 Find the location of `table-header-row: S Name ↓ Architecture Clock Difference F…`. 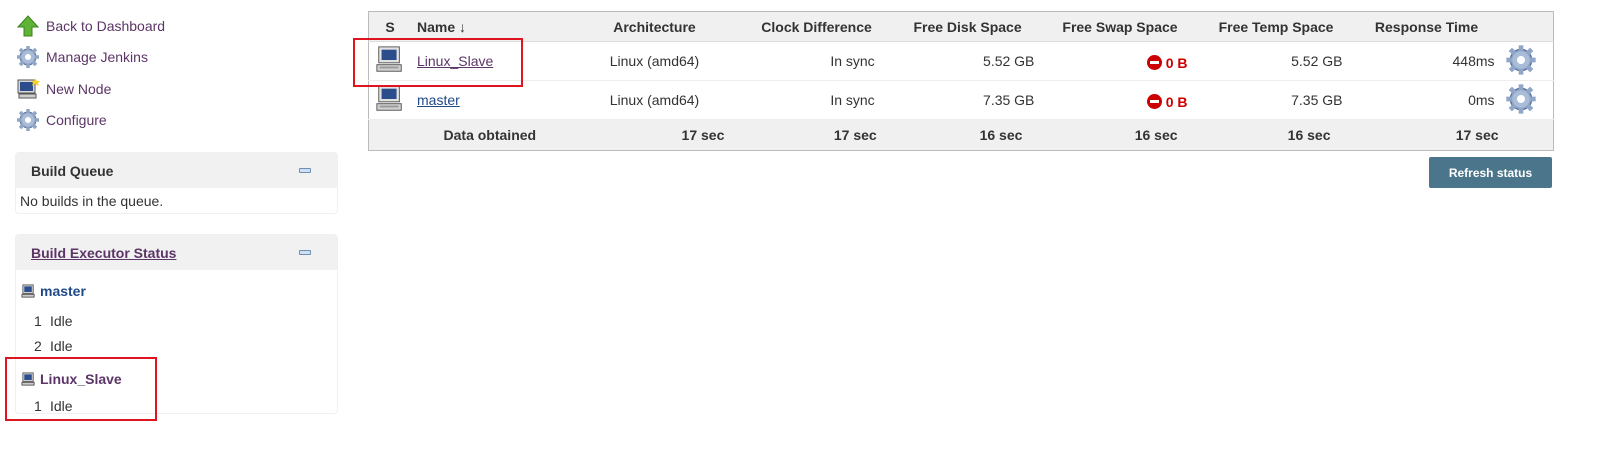

table-header-row: S Name ↓ Architecture Clock Difference F… is located at coordinates (961, 26).